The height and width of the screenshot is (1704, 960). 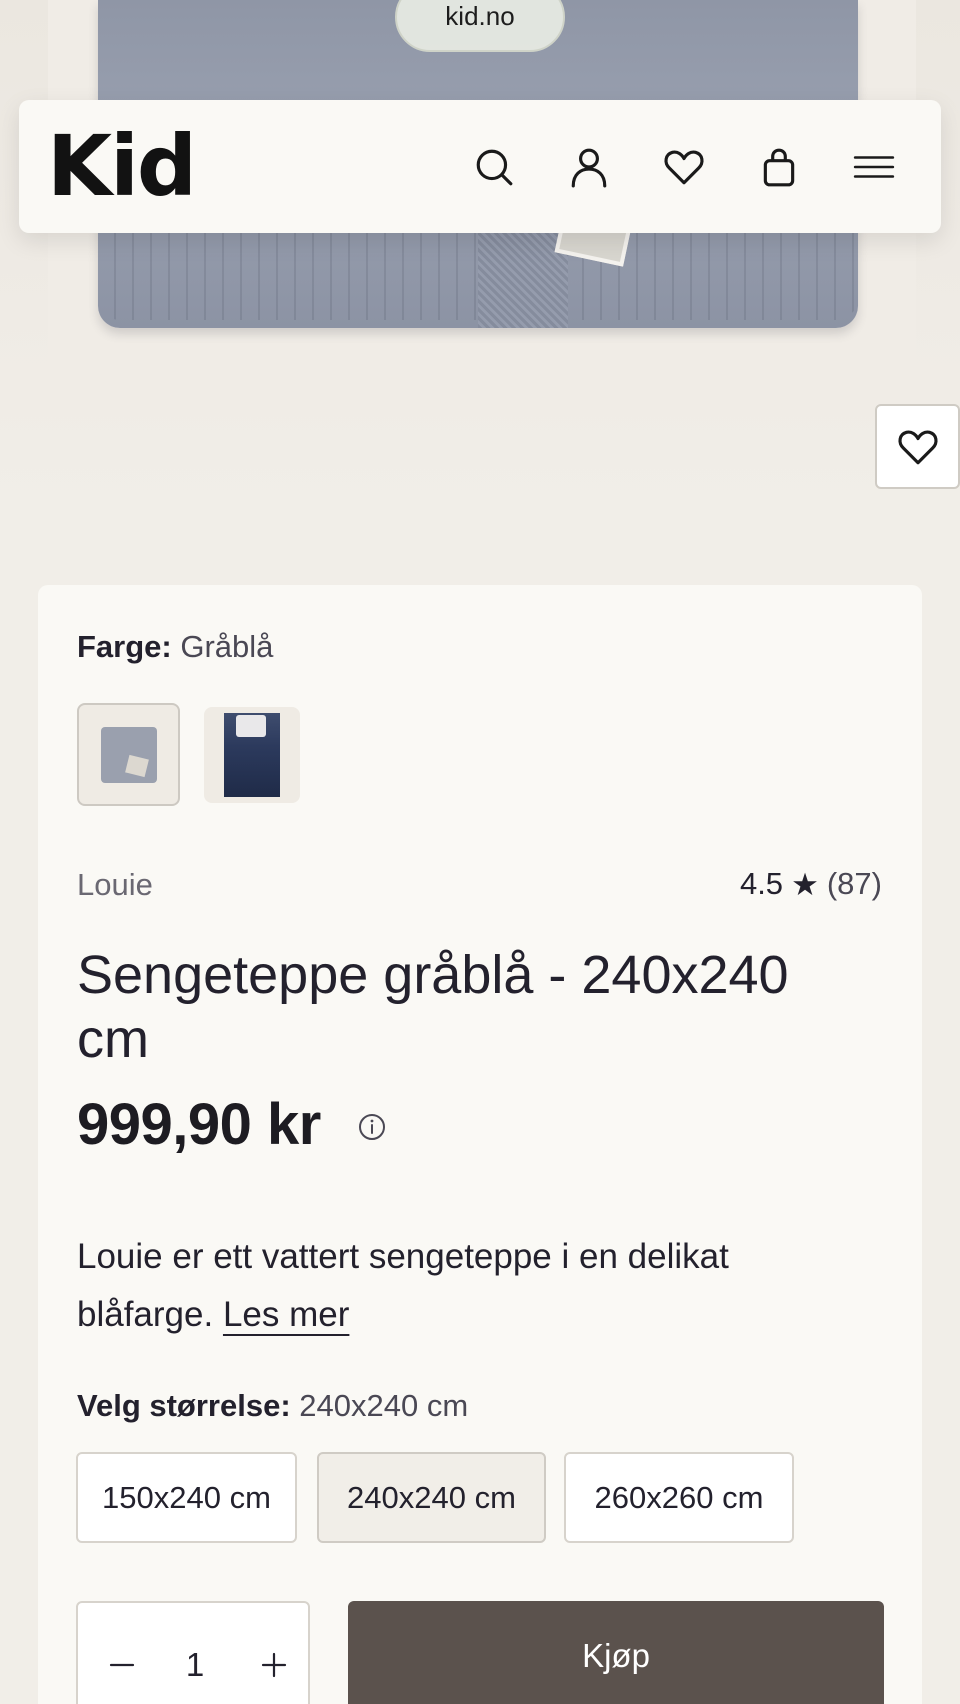 What do you see at coordinates (494, 167) in the screenshot?
I see `search-icon` at bounding box center [494, 167].